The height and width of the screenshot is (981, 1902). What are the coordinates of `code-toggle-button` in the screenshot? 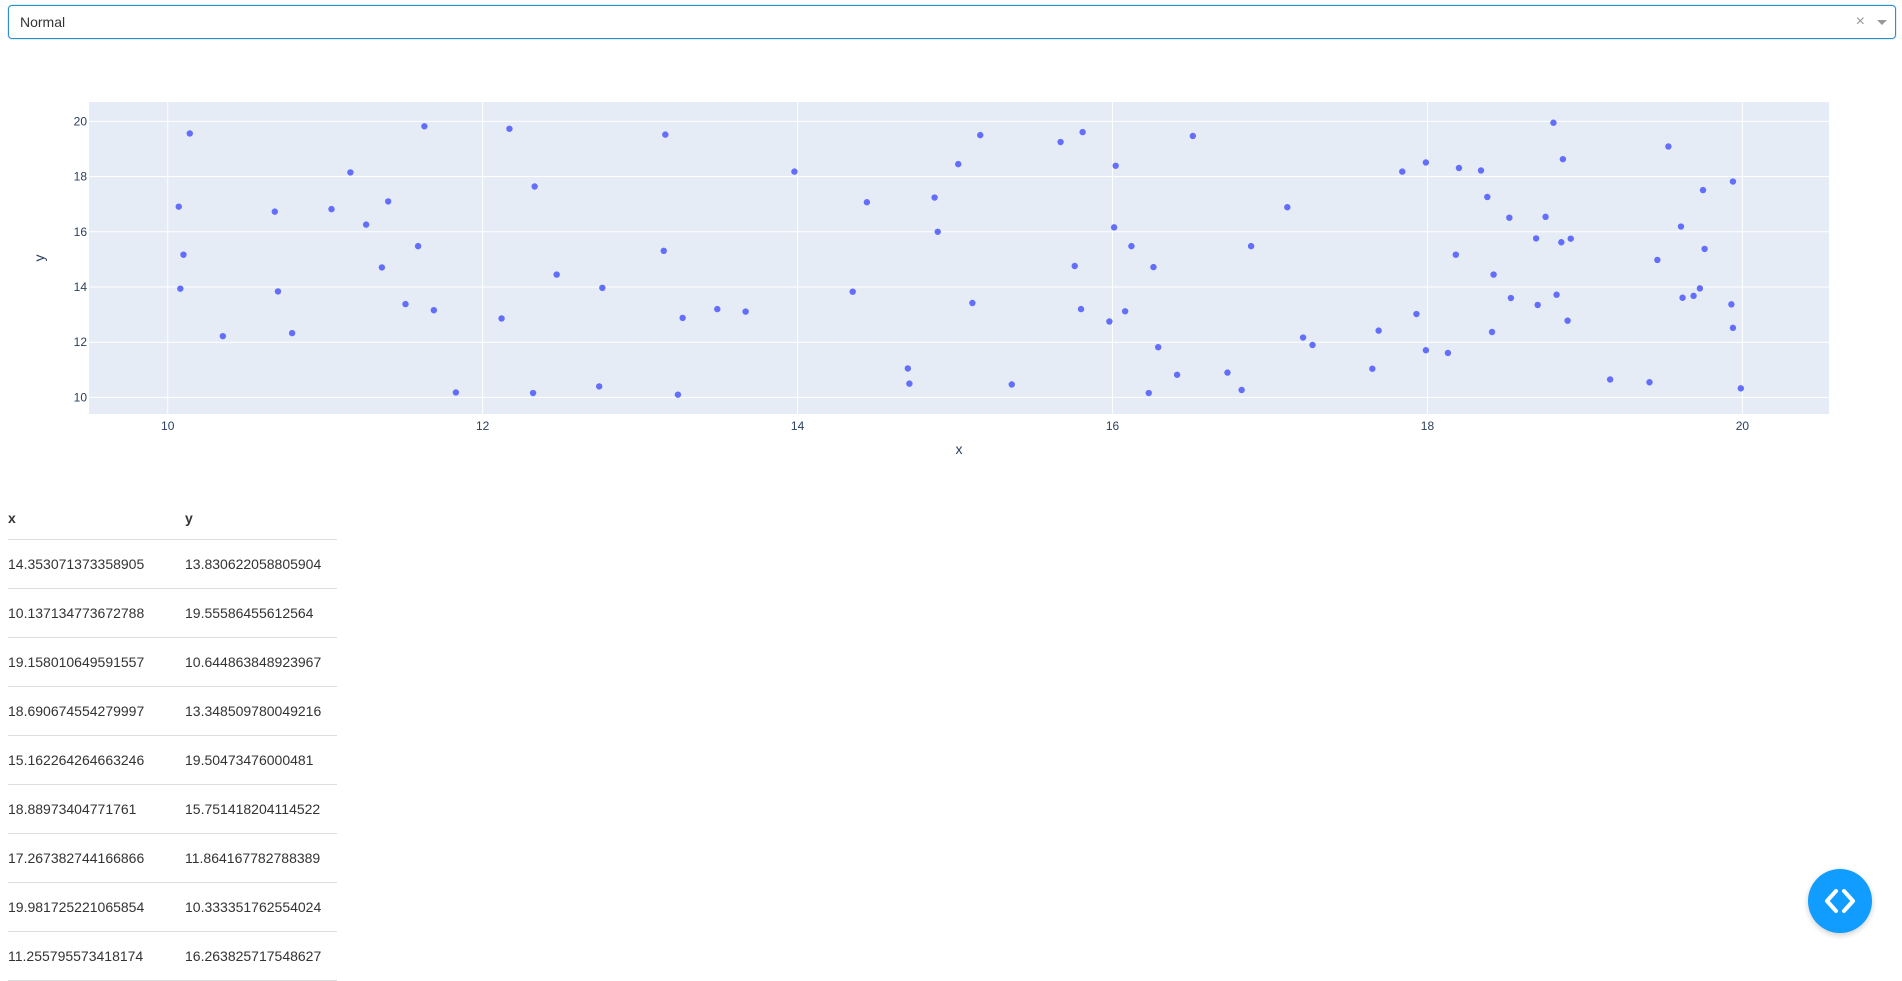 It's located at (1840, 901).